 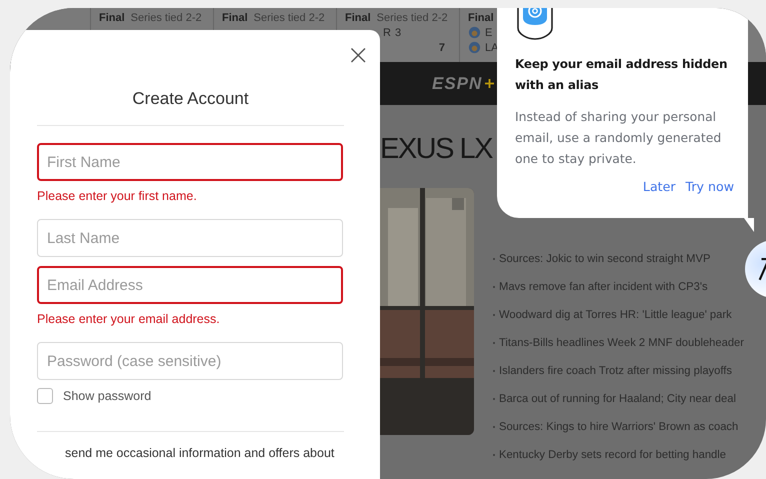 What do you see at coordinates (190, 99) in the screenshot?
I see `dialog-title: Create Account` at bounding box center [190, 99].